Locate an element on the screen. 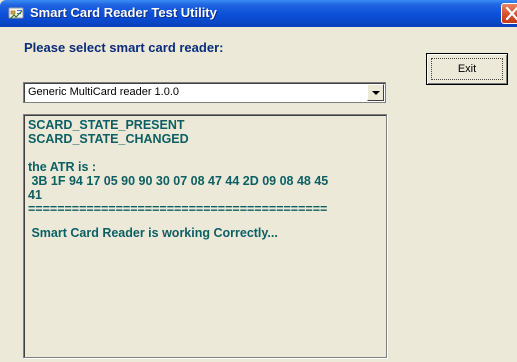 The image size is (517, 362). log-state-present: SCARD_STATE_PRESENT is located at coordinates (106, 125).